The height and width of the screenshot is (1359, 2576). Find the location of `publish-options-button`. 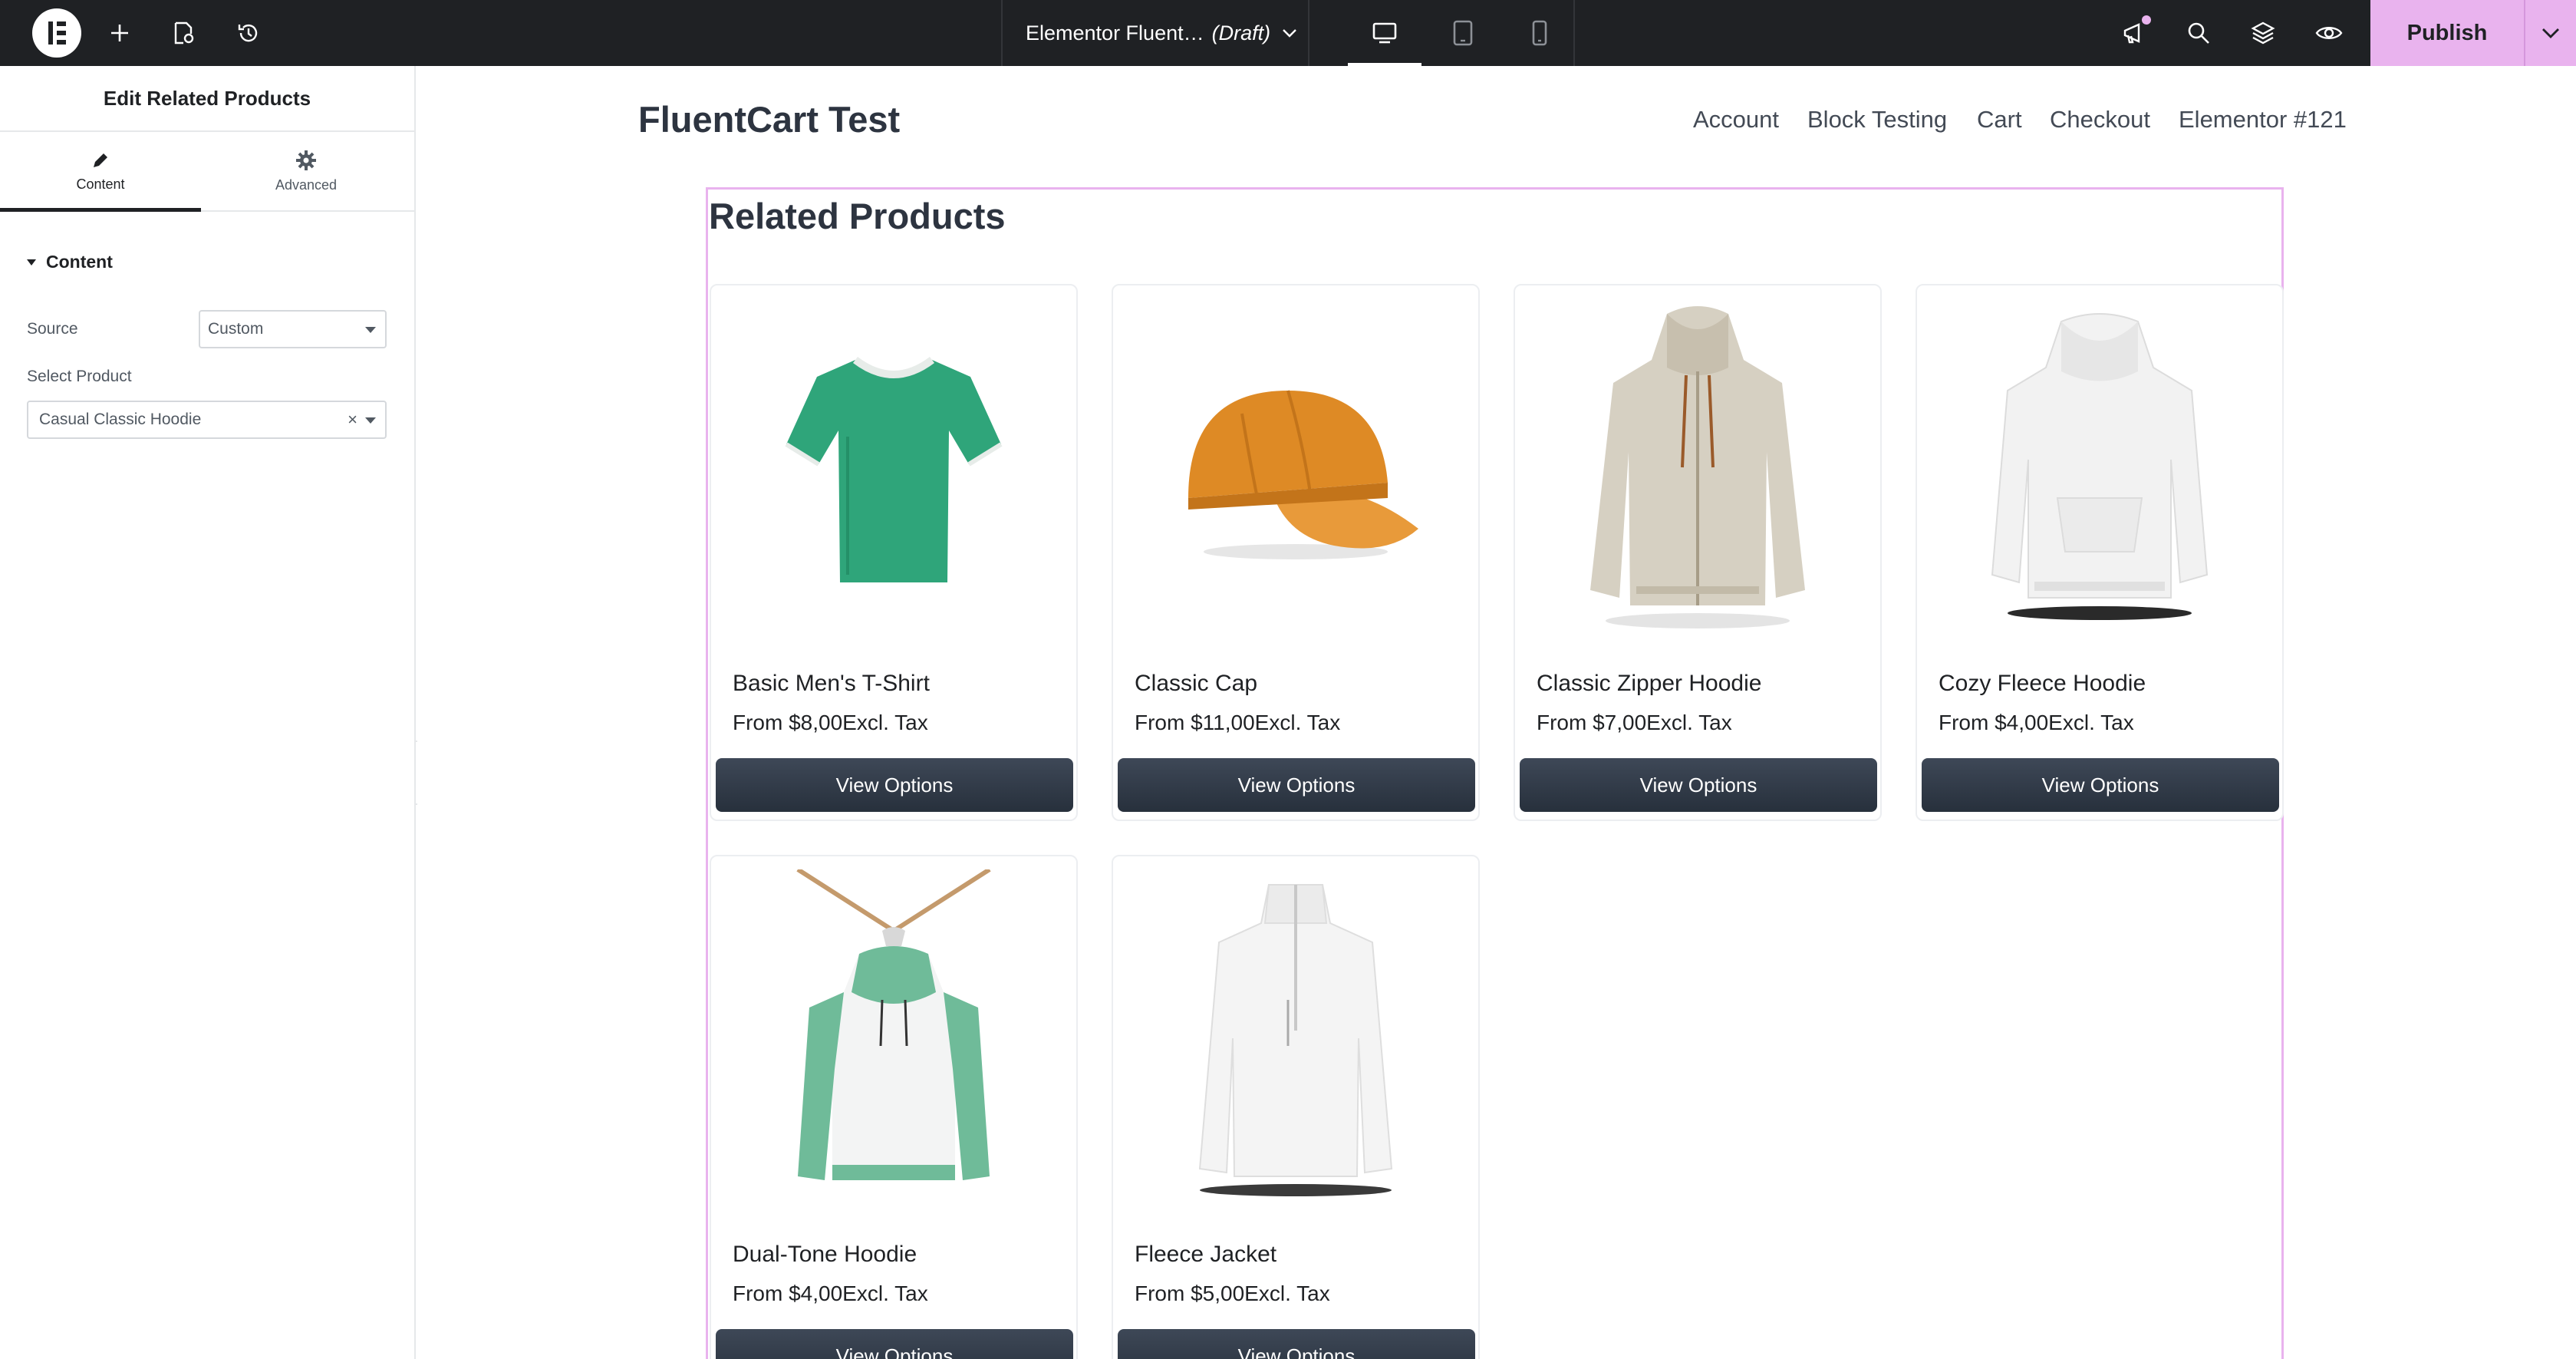

publish-options-button is located at coordinates (2550, 33).